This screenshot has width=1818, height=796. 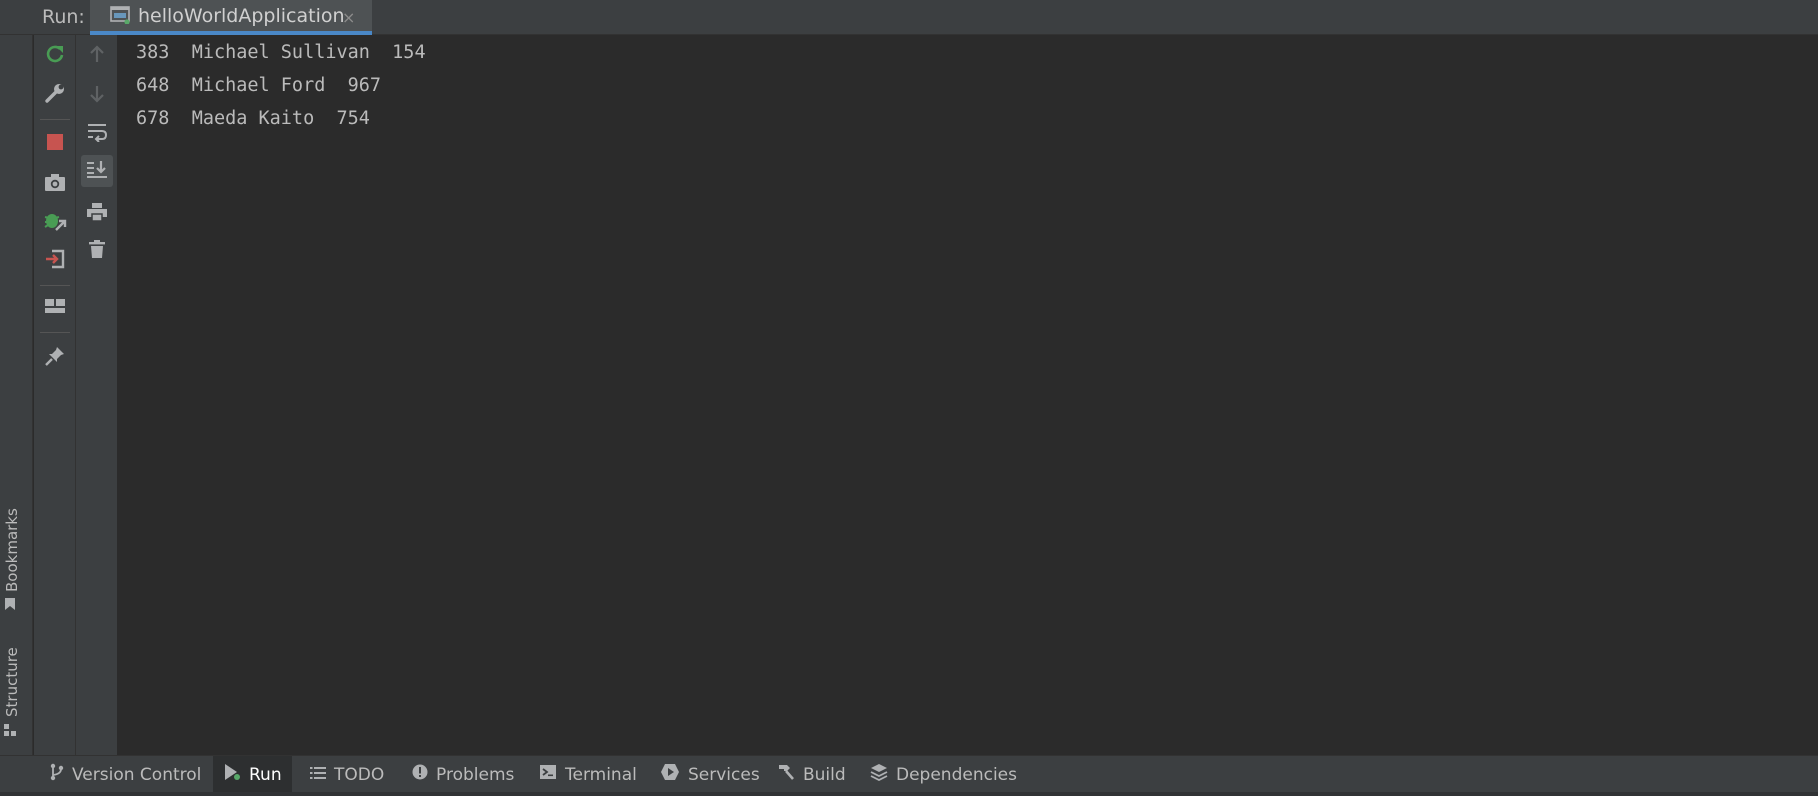 I want to click on stop-icon, so click(x=55, y=144).